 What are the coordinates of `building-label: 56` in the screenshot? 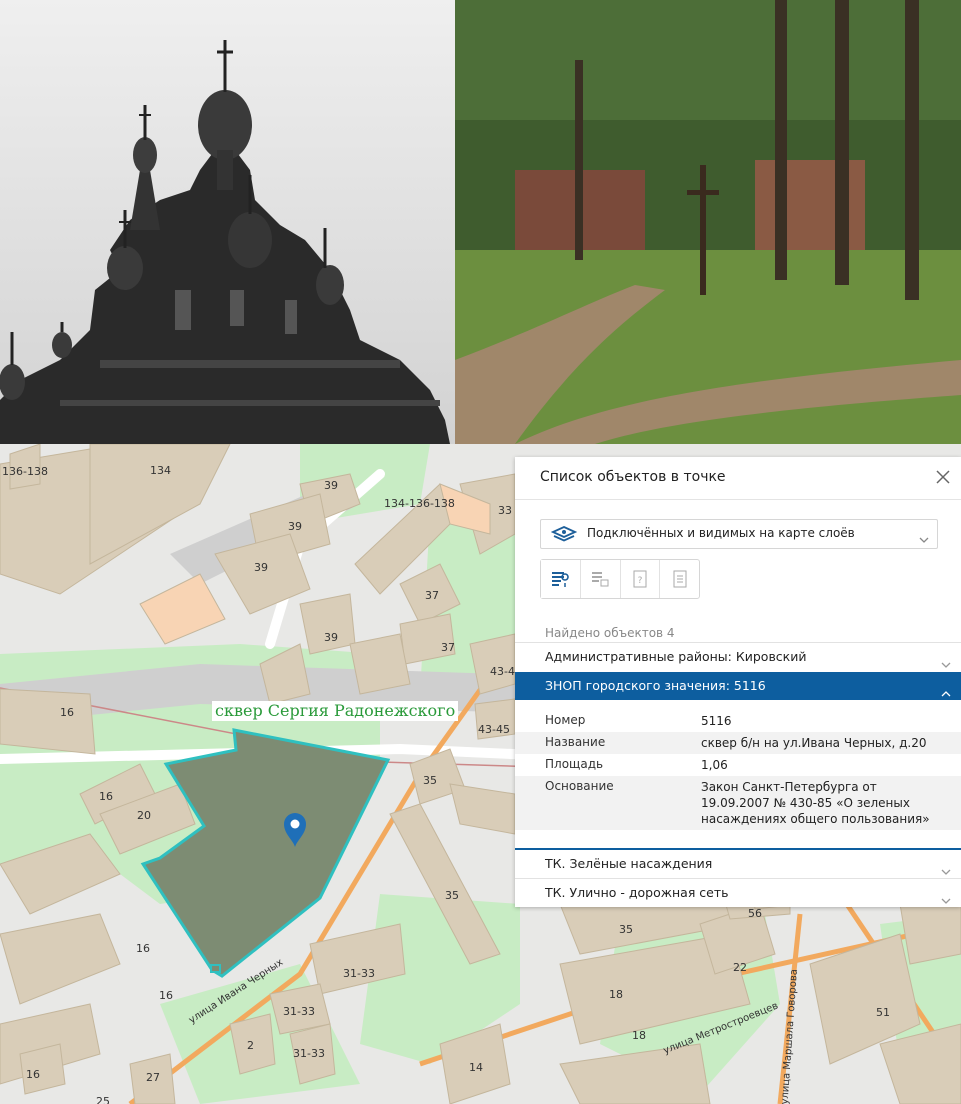 It's located at (755, 913).